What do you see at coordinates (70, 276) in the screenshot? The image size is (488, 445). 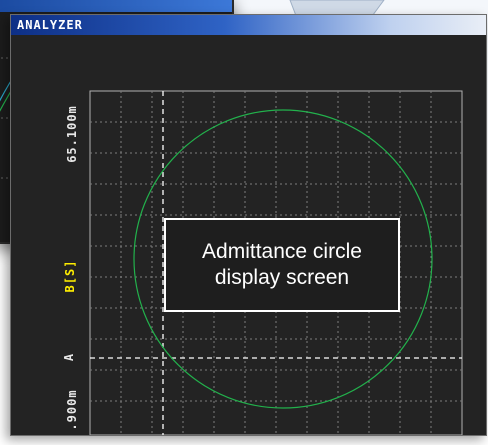 I see `y-axis-name-label: B[S]` at bounding box center [70, 276].